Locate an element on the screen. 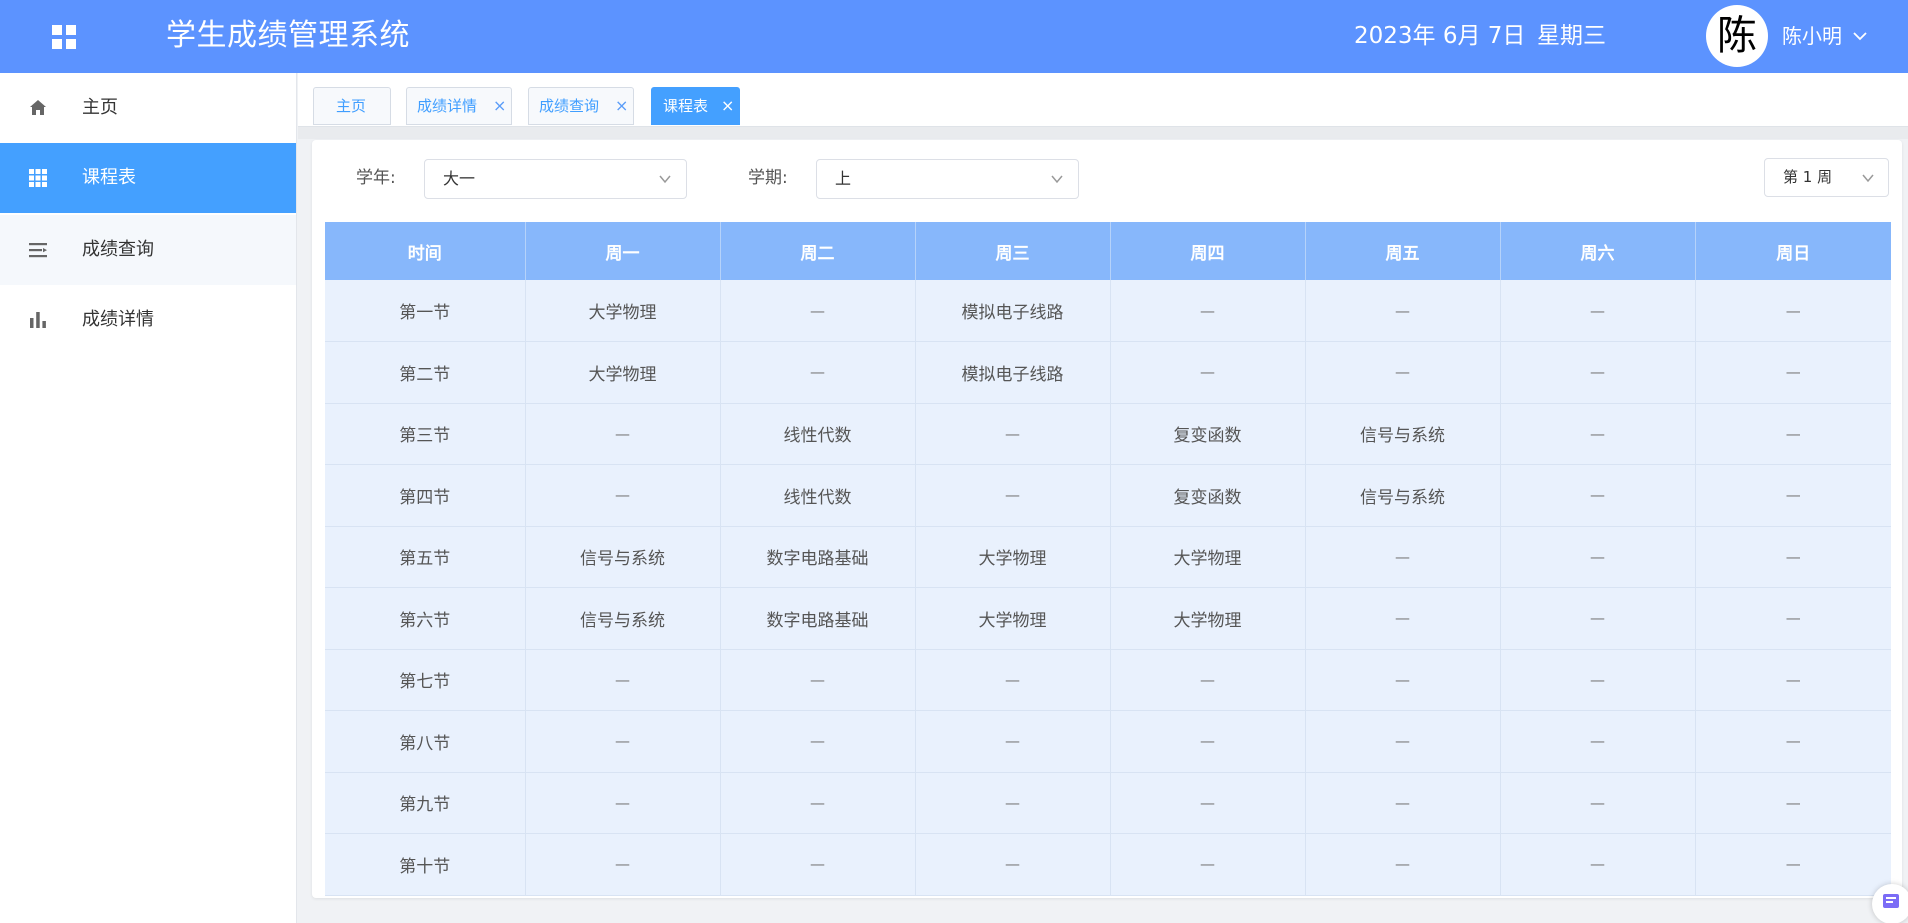  avatar: 陈 is located at coordinates (1737, 36).